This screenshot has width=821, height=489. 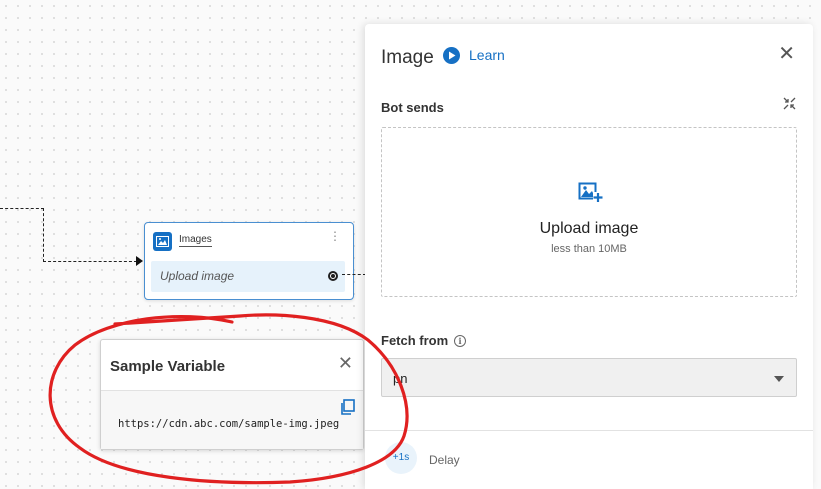 I want to click on popup-title: Sample Variable, so click(x=168, y=366).